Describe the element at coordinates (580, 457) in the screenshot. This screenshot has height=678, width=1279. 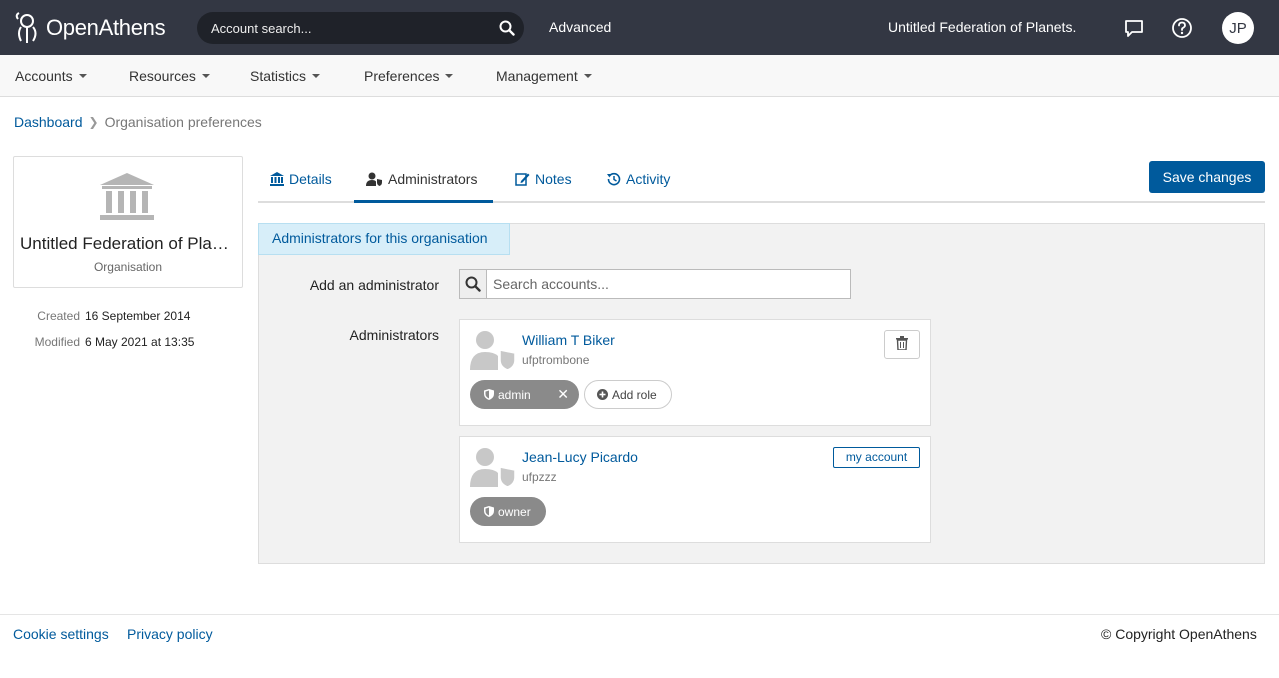
I see `administrator-name-link: Jean-Lucy Picardo` at that location.